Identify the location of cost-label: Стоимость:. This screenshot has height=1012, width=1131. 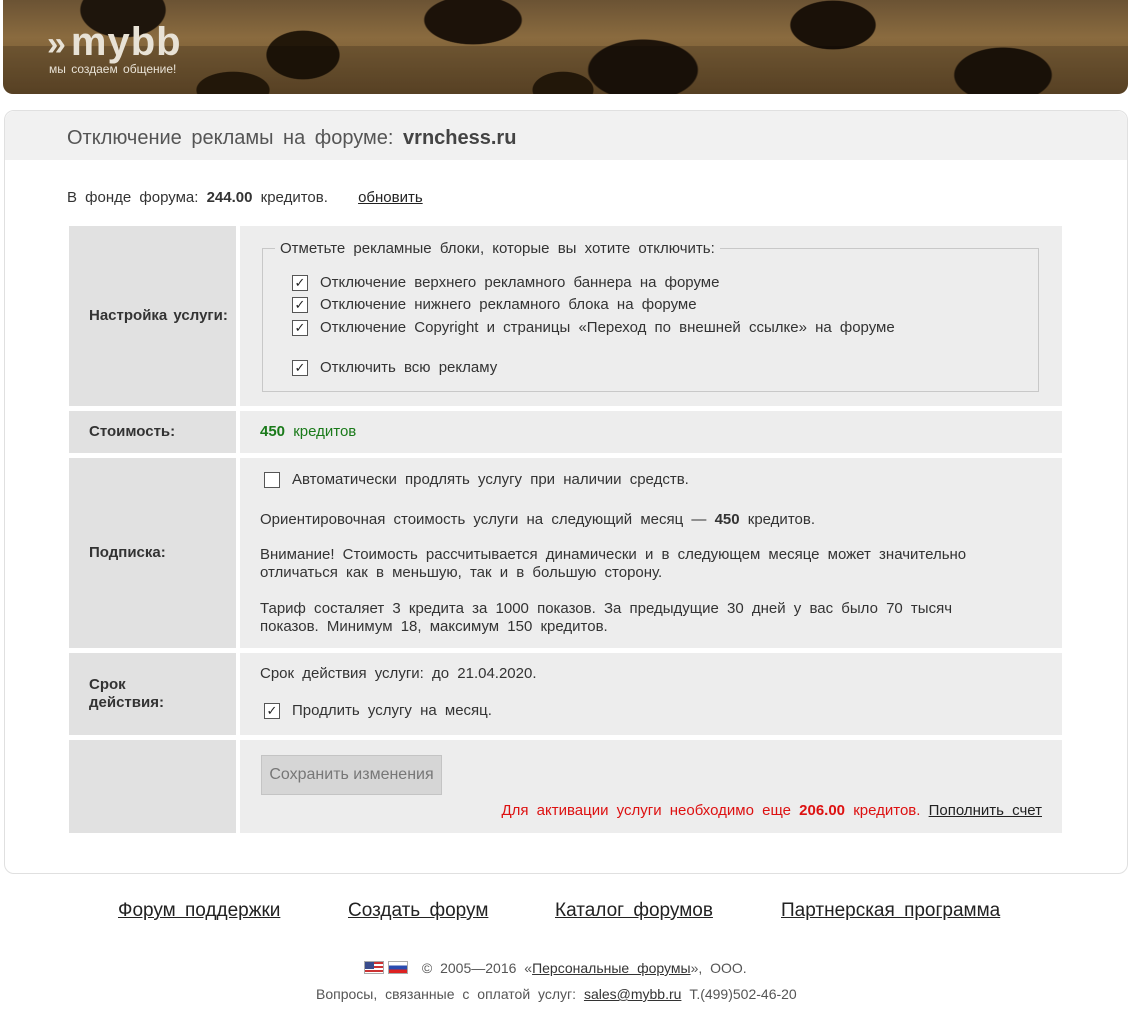
(152, 432).